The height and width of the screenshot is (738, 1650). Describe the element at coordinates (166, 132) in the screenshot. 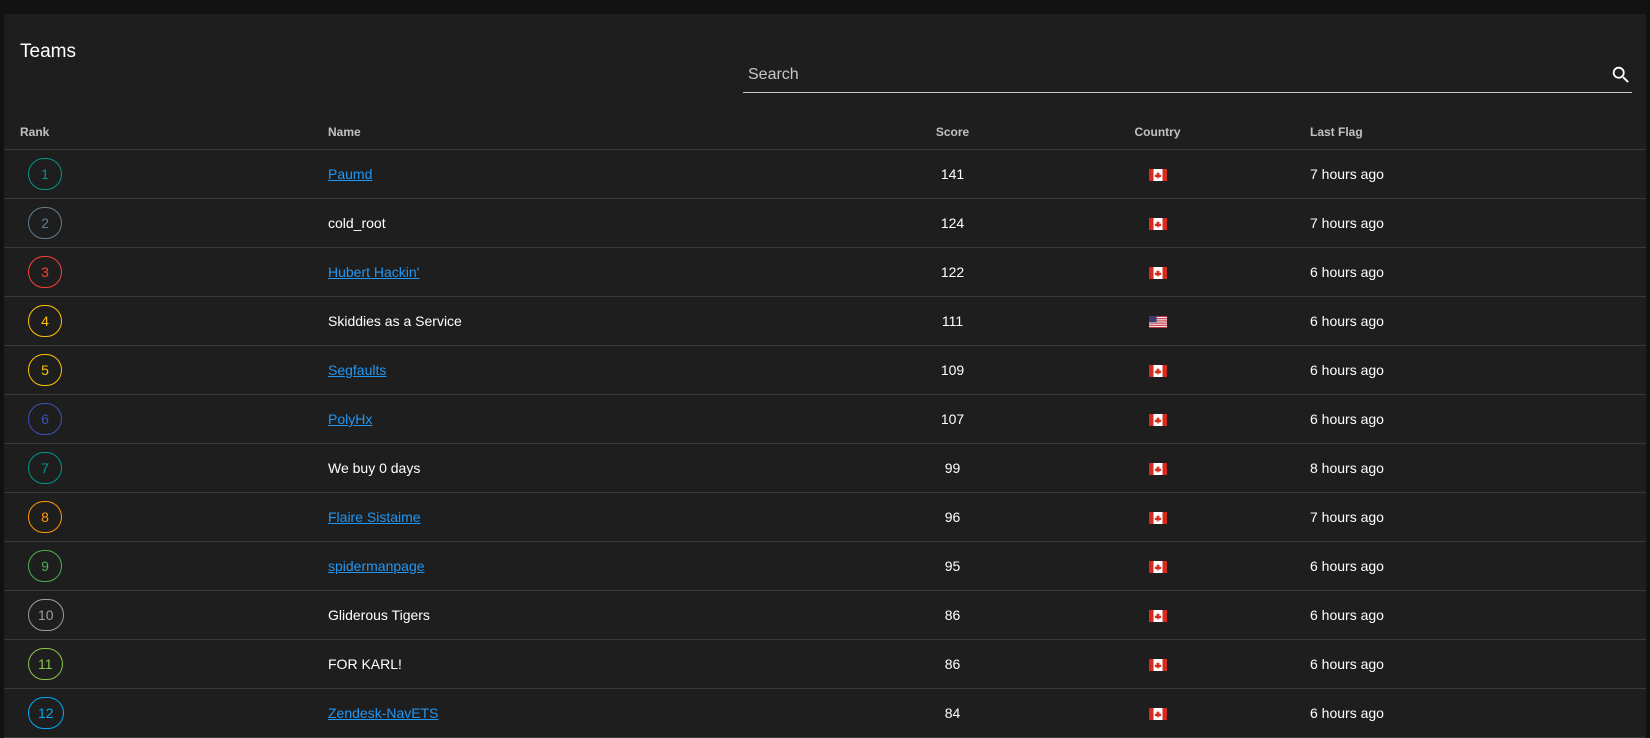

I see `column-header-rank: Rank` at that location.